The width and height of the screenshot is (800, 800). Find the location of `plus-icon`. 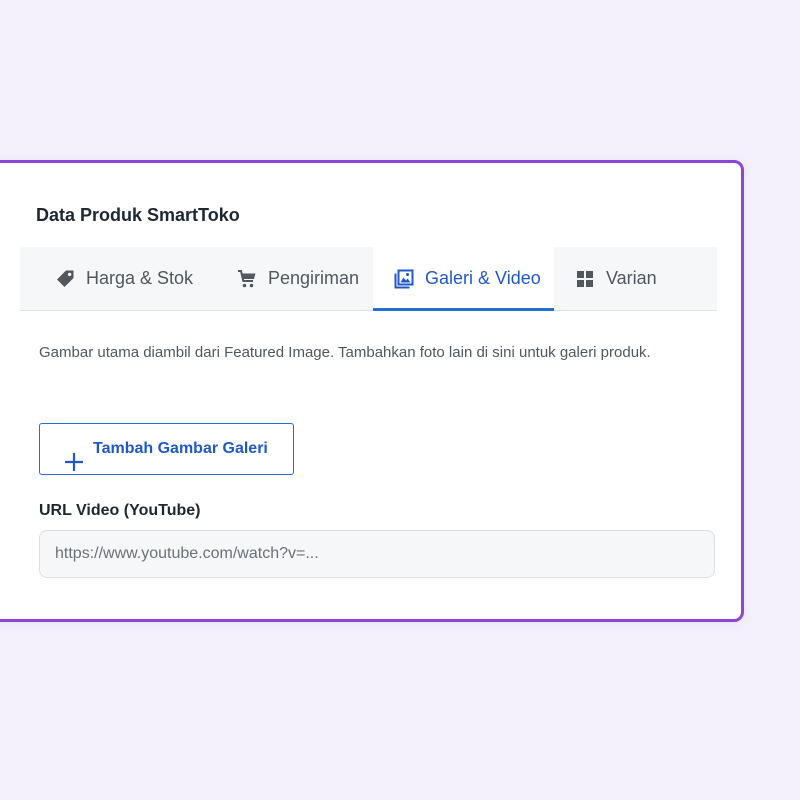

plus-icon is located at coordinates (74, 462).